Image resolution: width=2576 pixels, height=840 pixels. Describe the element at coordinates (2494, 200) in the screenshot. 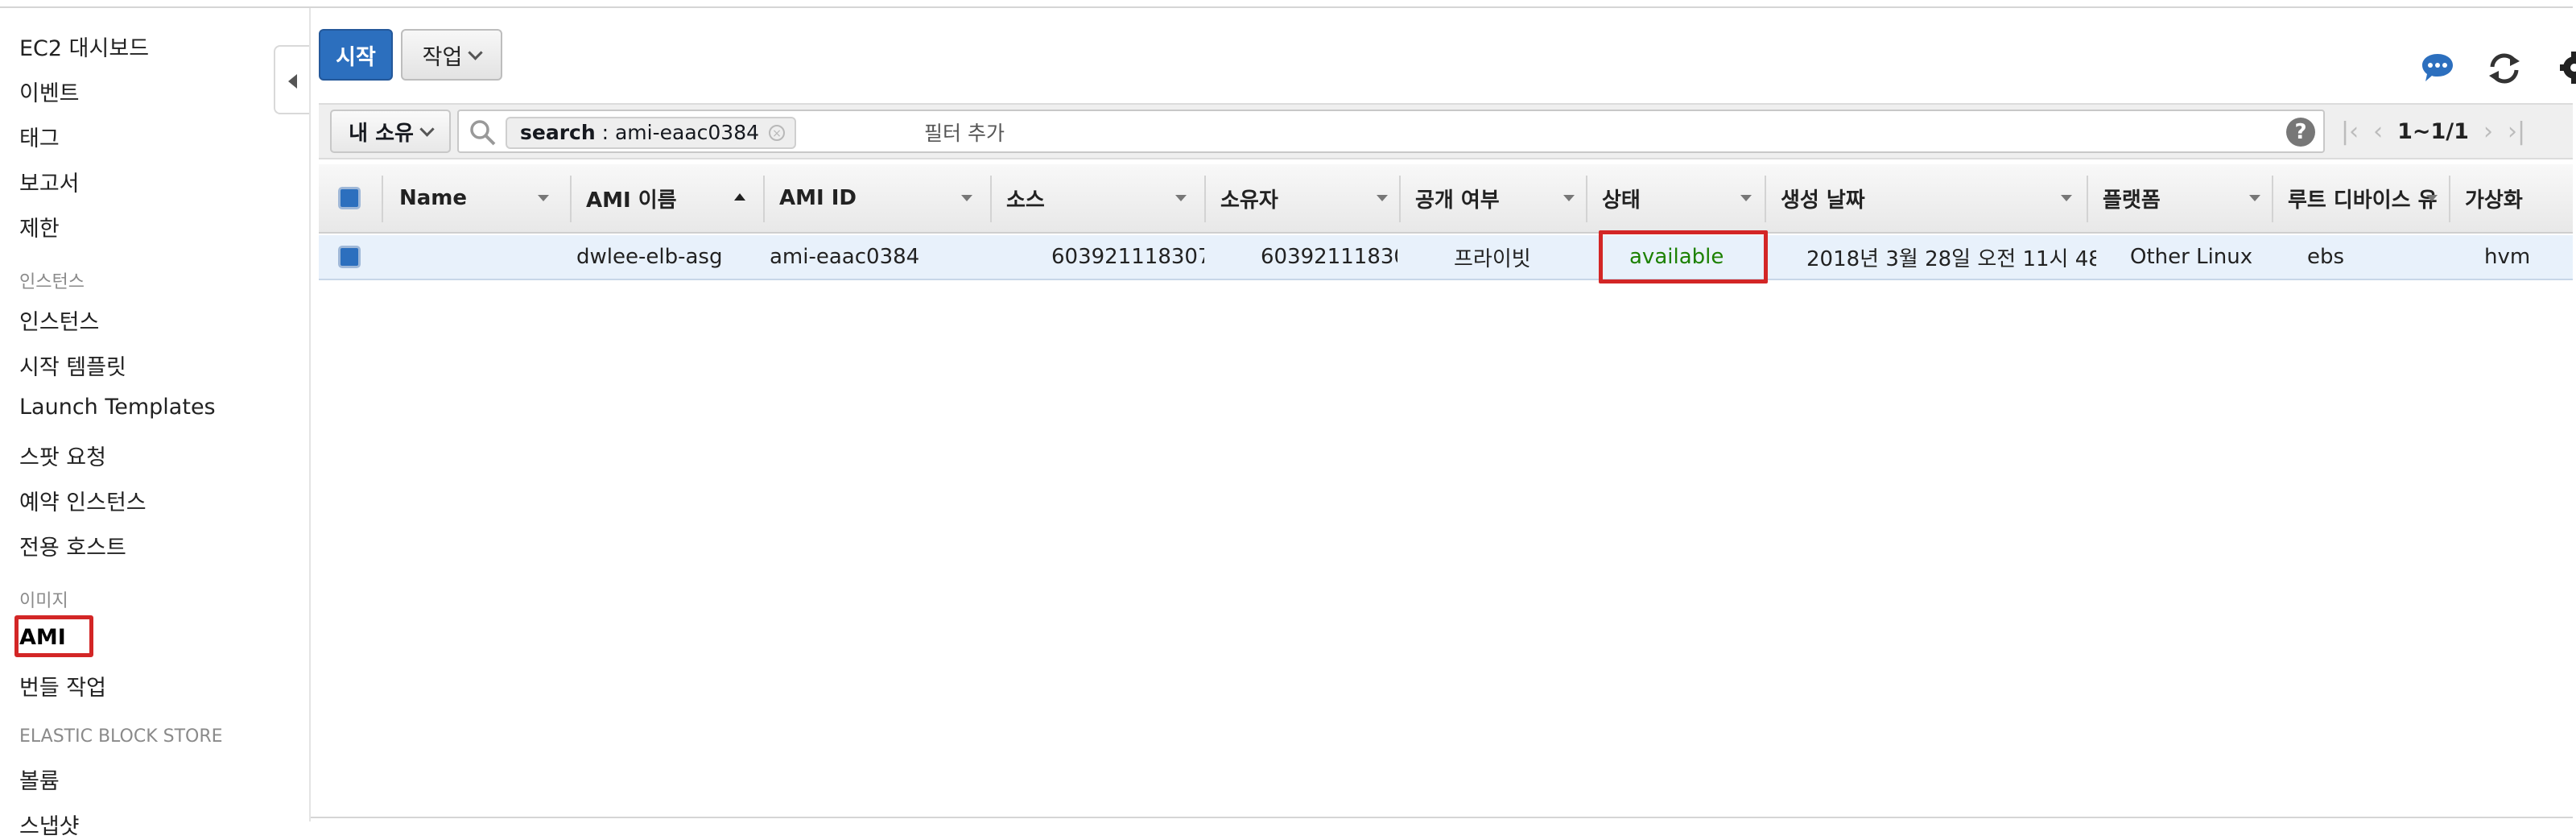

I see `column-label: 가상화` at that location.